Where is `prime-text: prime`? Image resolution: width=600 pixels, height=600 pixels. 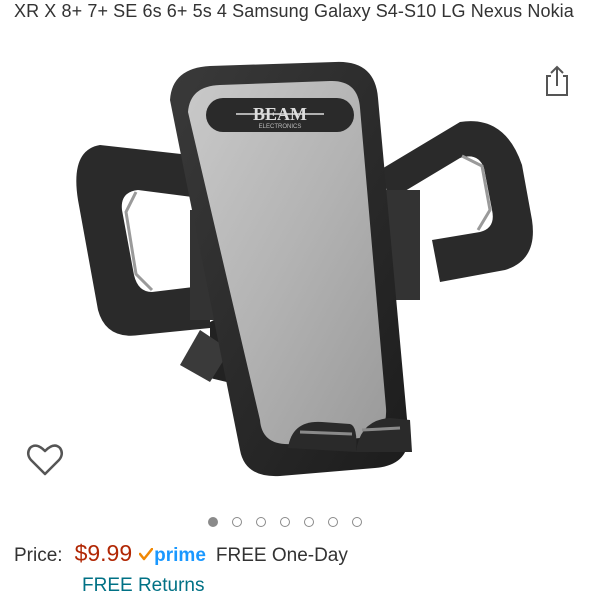
prime-text: prime is located at coordinates (180, 555).